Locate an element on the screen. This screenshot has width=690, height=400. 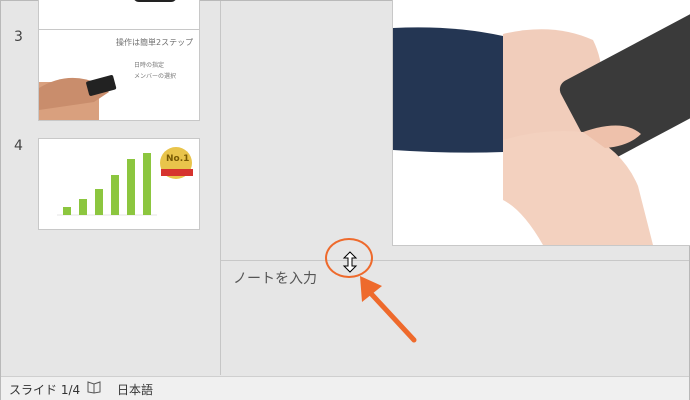
slide-3-bullet: メンバーの選択 is located at coordinates (155, 76).